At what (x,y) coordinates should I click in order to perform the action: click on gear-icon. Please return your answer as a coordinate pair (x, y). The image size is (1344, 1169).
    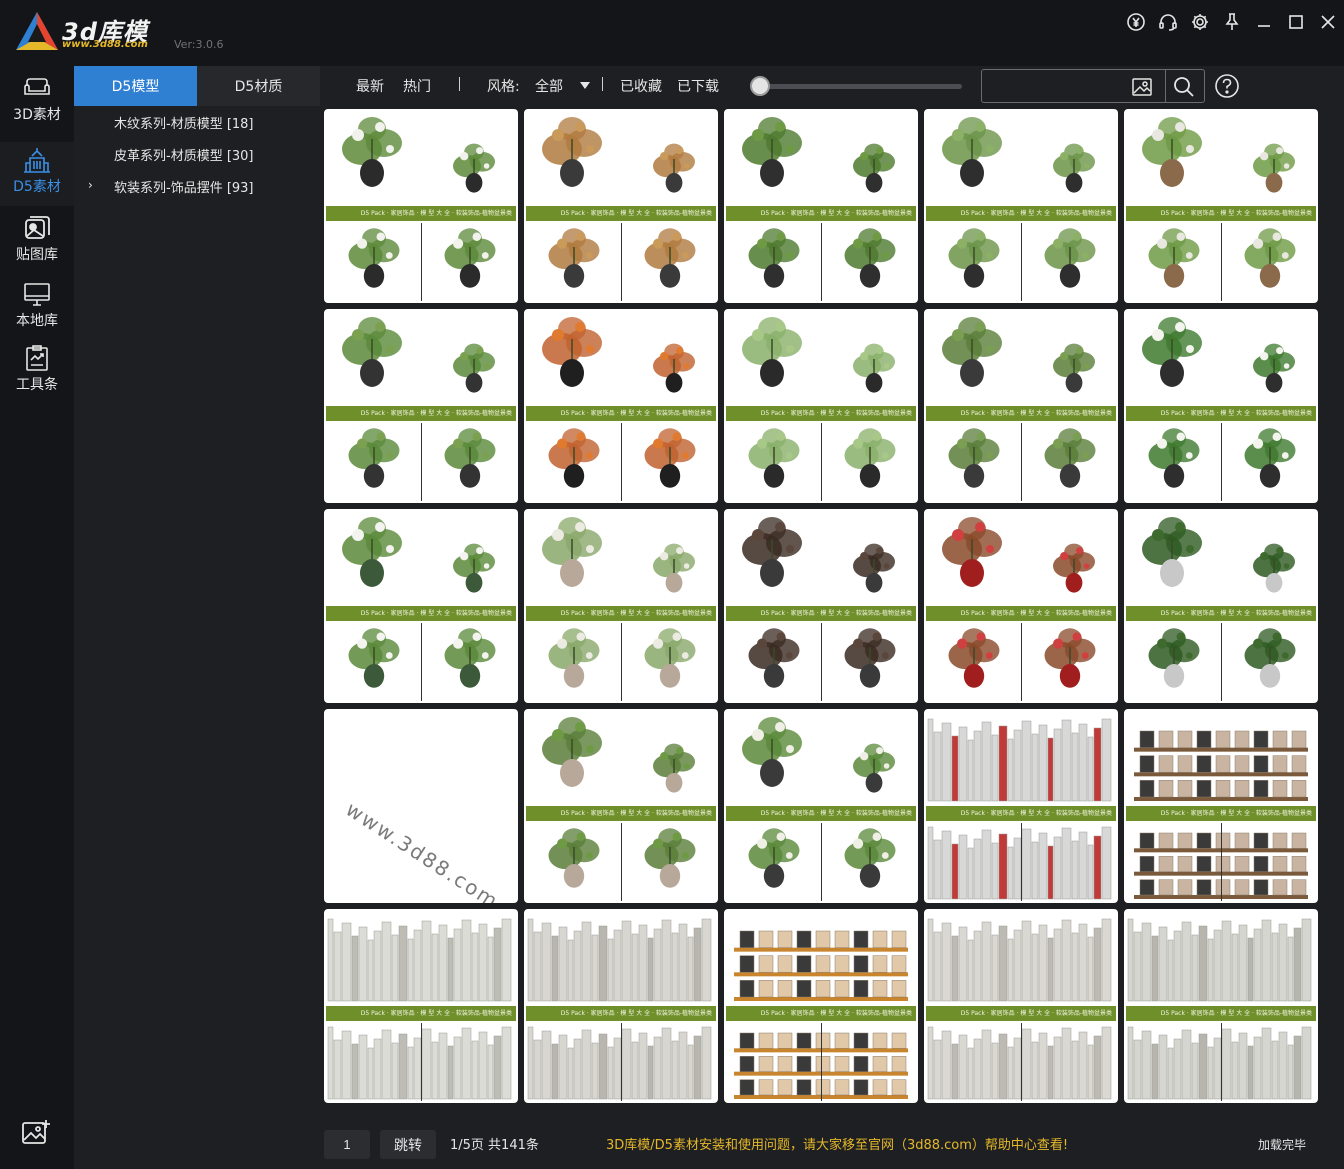
    Looking at the image, I should click on (1200, 22).